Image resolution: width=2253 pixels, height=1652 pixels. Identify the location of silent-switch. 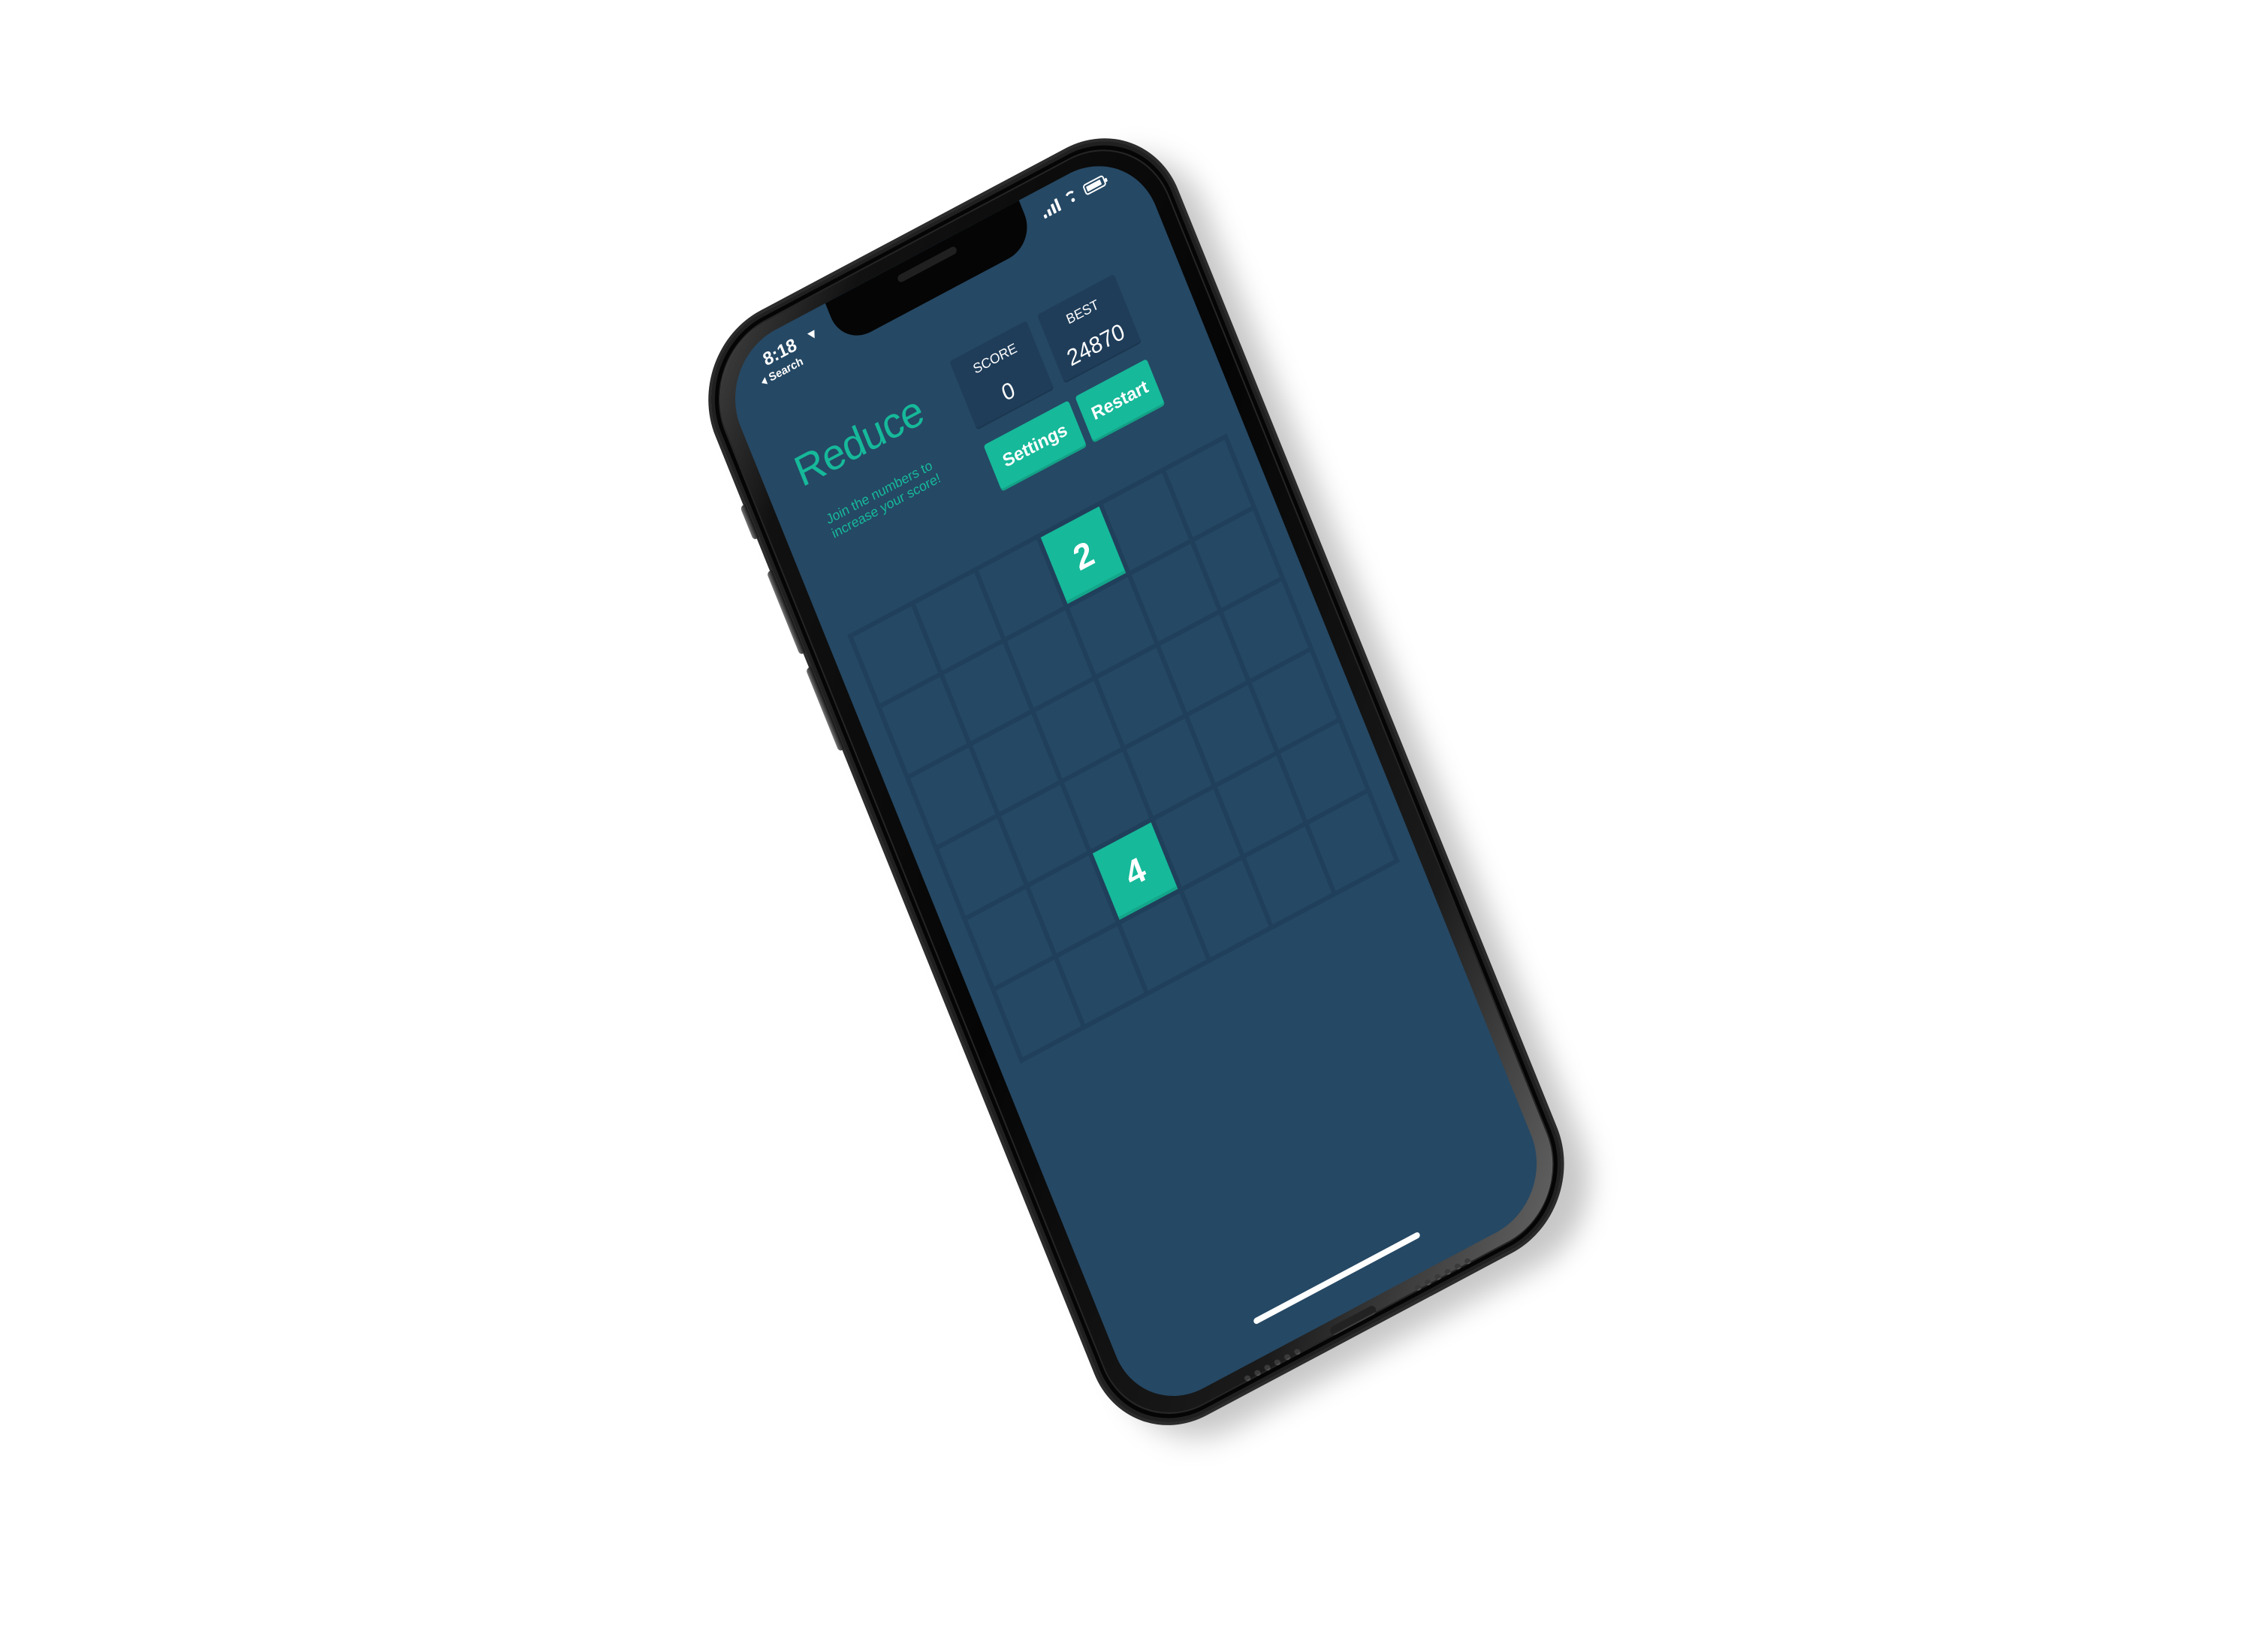
(750, 522).